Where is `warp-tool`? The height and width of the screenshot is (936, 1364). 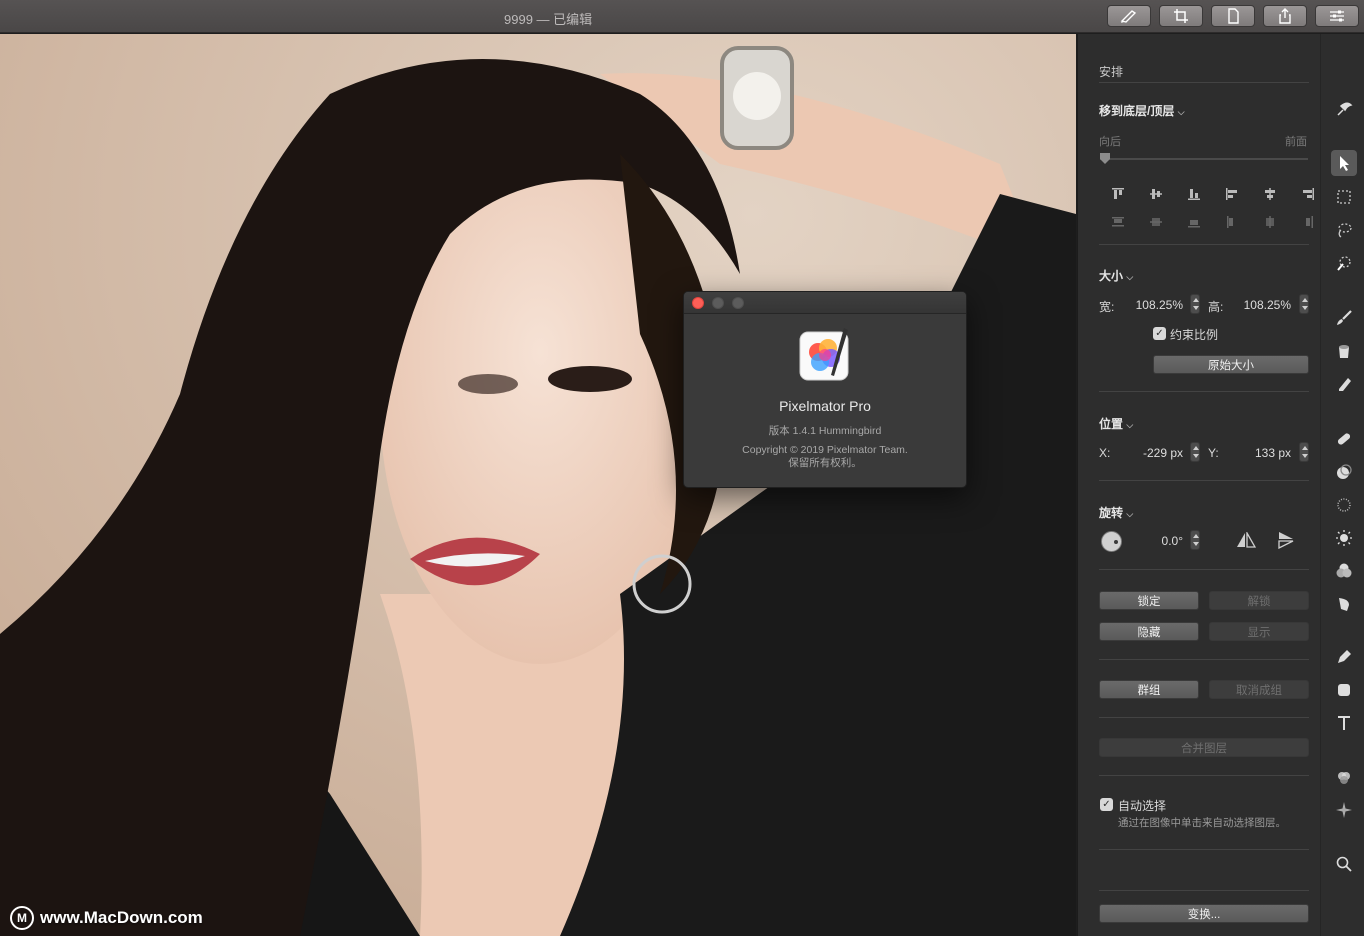 warp-tool is located at coordinates (1344, 604).